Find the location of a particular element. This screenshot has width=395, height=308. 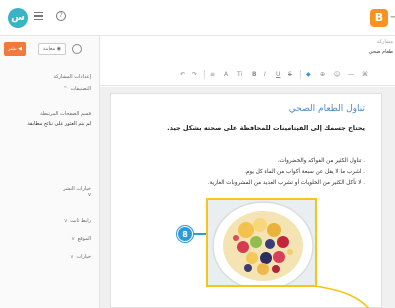

sidebar-item-label: خيارات is located at coordinates (83, 257).